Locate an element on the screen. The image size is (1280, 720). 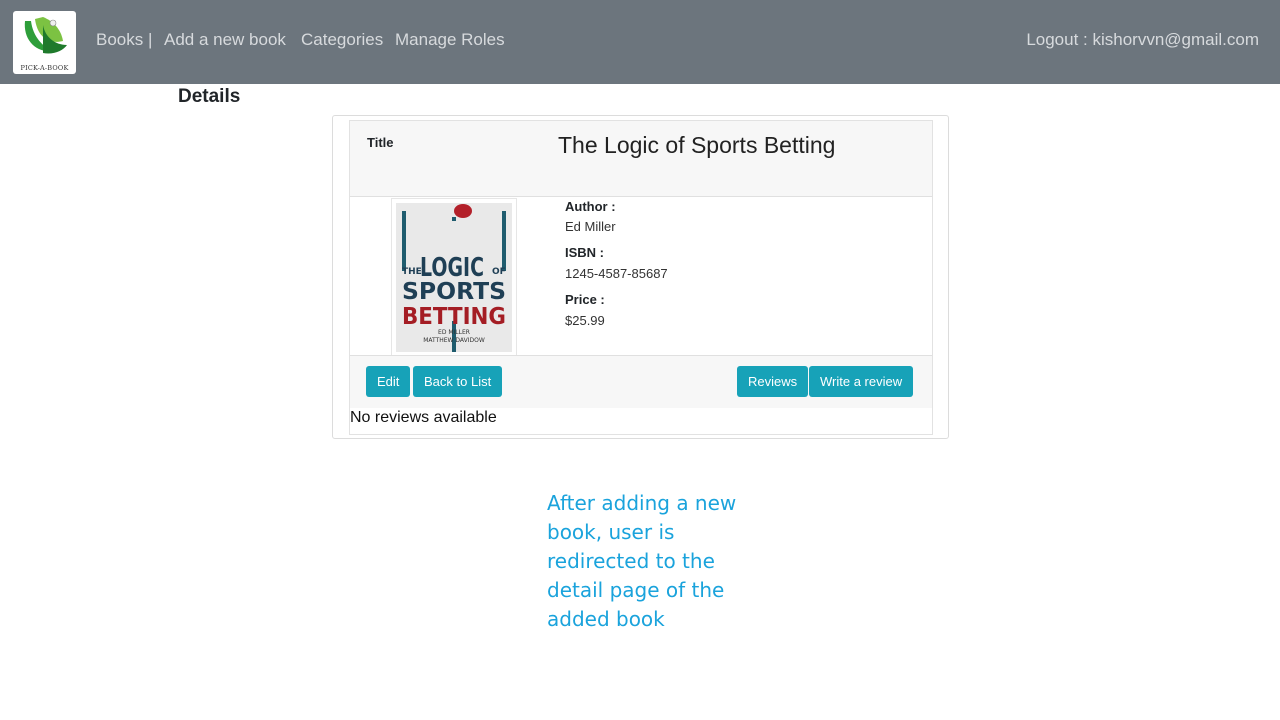
card-header: Title The Logic of Sports Betting is located at coordinates (641, 159).